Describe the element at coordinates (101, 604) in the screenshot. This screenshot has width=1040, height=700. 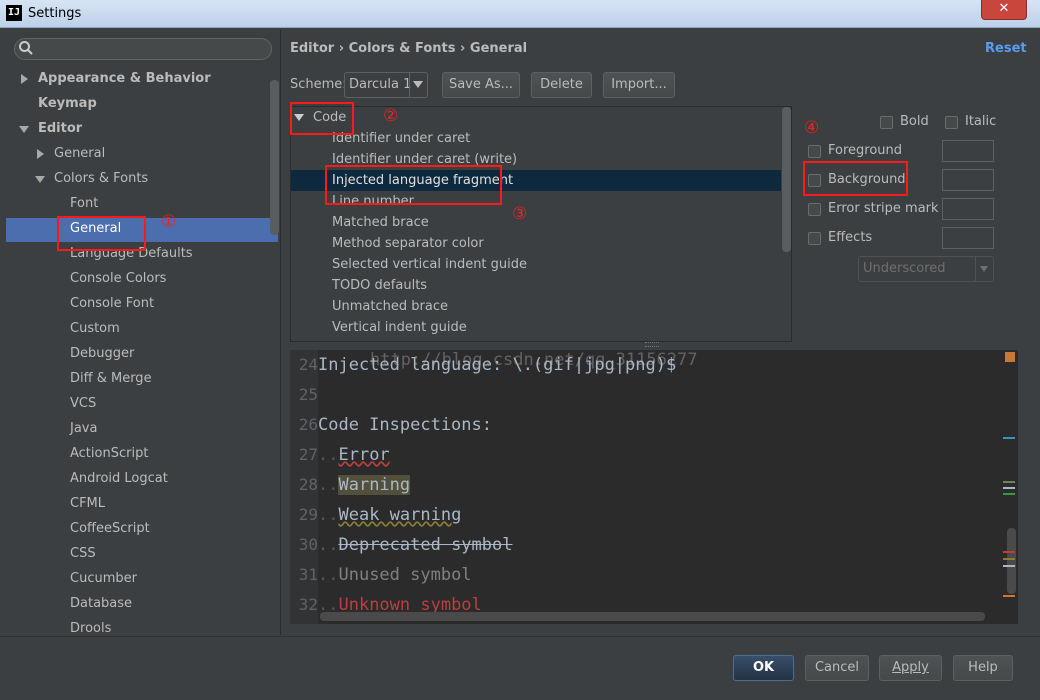
I see `sidebar-item-database: Database` at that location.